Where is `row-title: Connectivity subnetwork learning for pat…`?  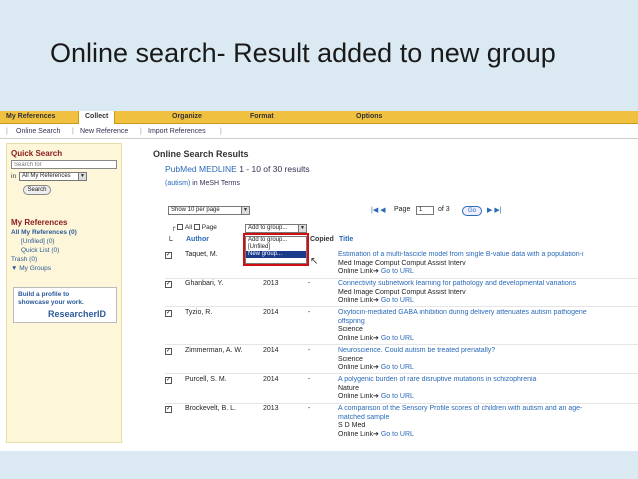 row-title: Connectivity subnetwork learning for pat… is located at coordinates (488, 284).